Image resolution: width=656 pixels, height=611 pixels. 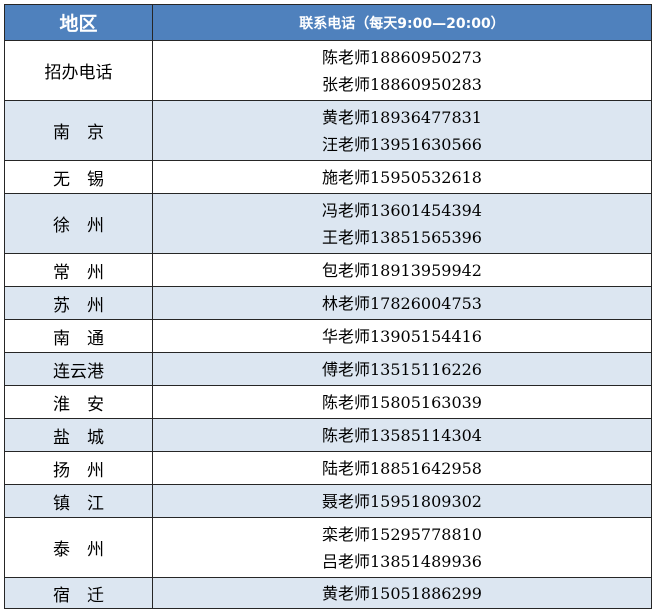 I want to click on region-cell: 连云港, so click(x=79, y=369).